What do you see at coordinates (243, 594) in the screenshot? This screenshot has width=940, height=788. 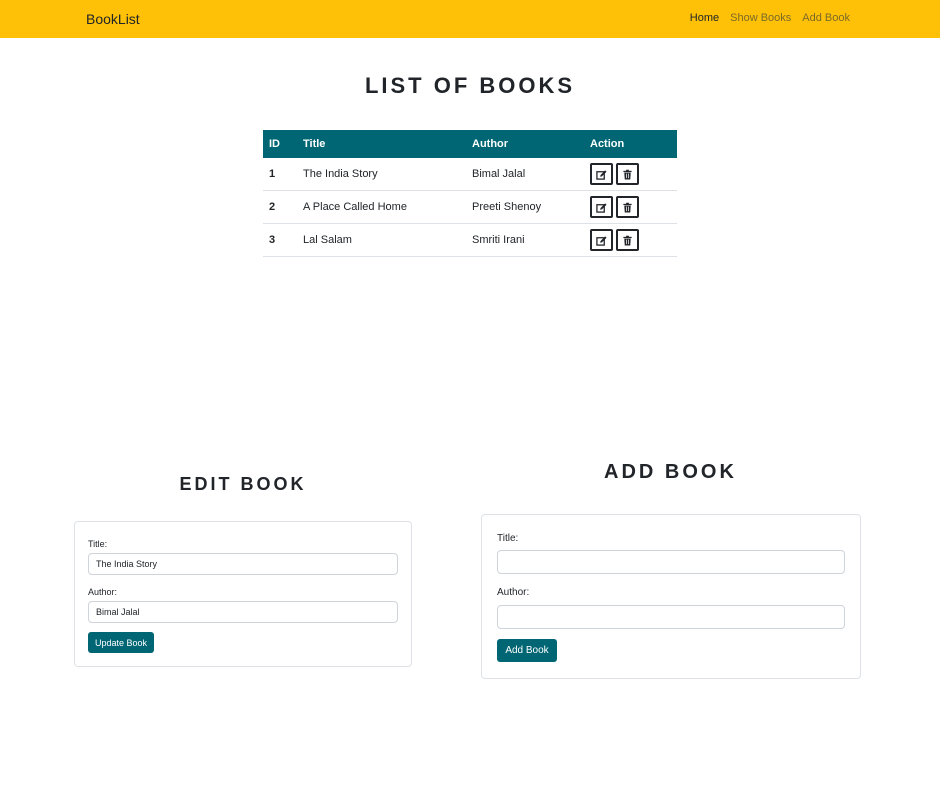 I see `edit-book-form: Title: Author: Update Book` at bounding box center [243, 594].